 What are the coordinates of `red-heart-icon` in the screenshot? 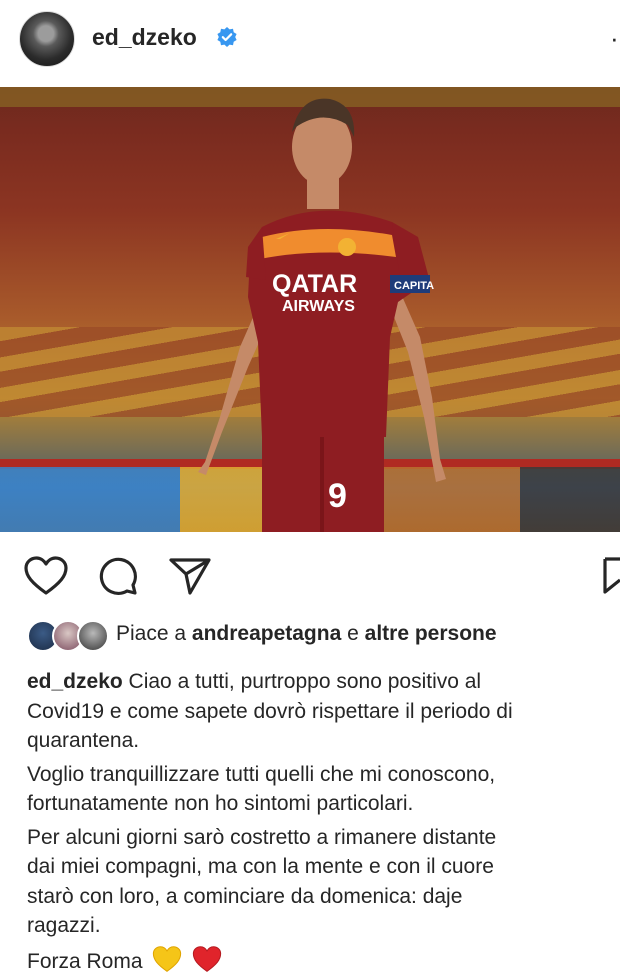 It's located at (207, 958).